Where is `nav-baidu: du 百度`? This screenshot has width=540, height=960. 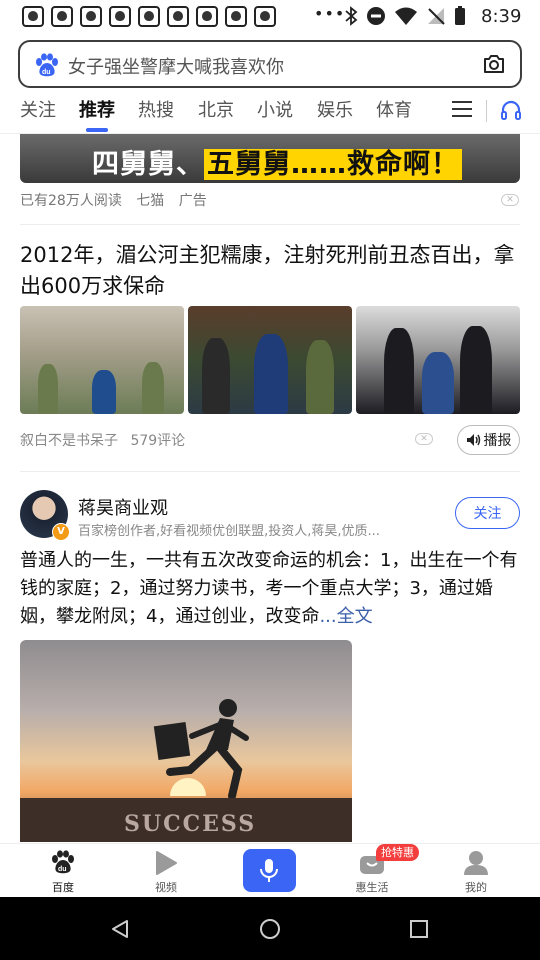 nav-baidu: du 百度 is located at coordinates (63, 871).